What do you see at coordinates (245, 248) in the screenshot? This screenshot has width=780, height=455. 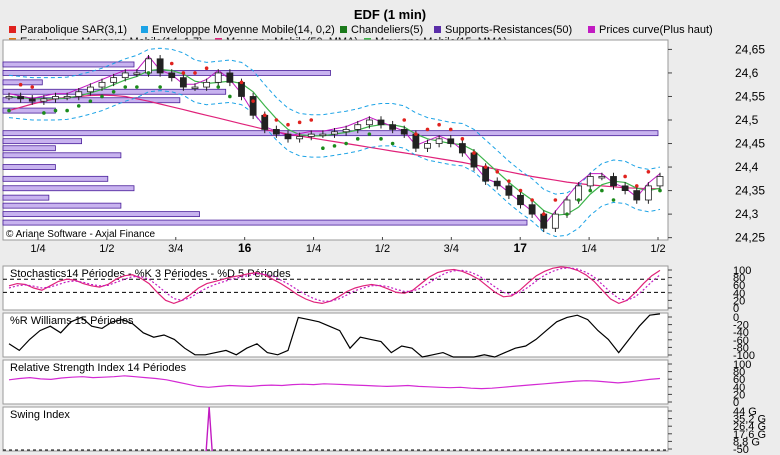 I see `price-x-tick-label: 16` at bounding box center [245, 248].